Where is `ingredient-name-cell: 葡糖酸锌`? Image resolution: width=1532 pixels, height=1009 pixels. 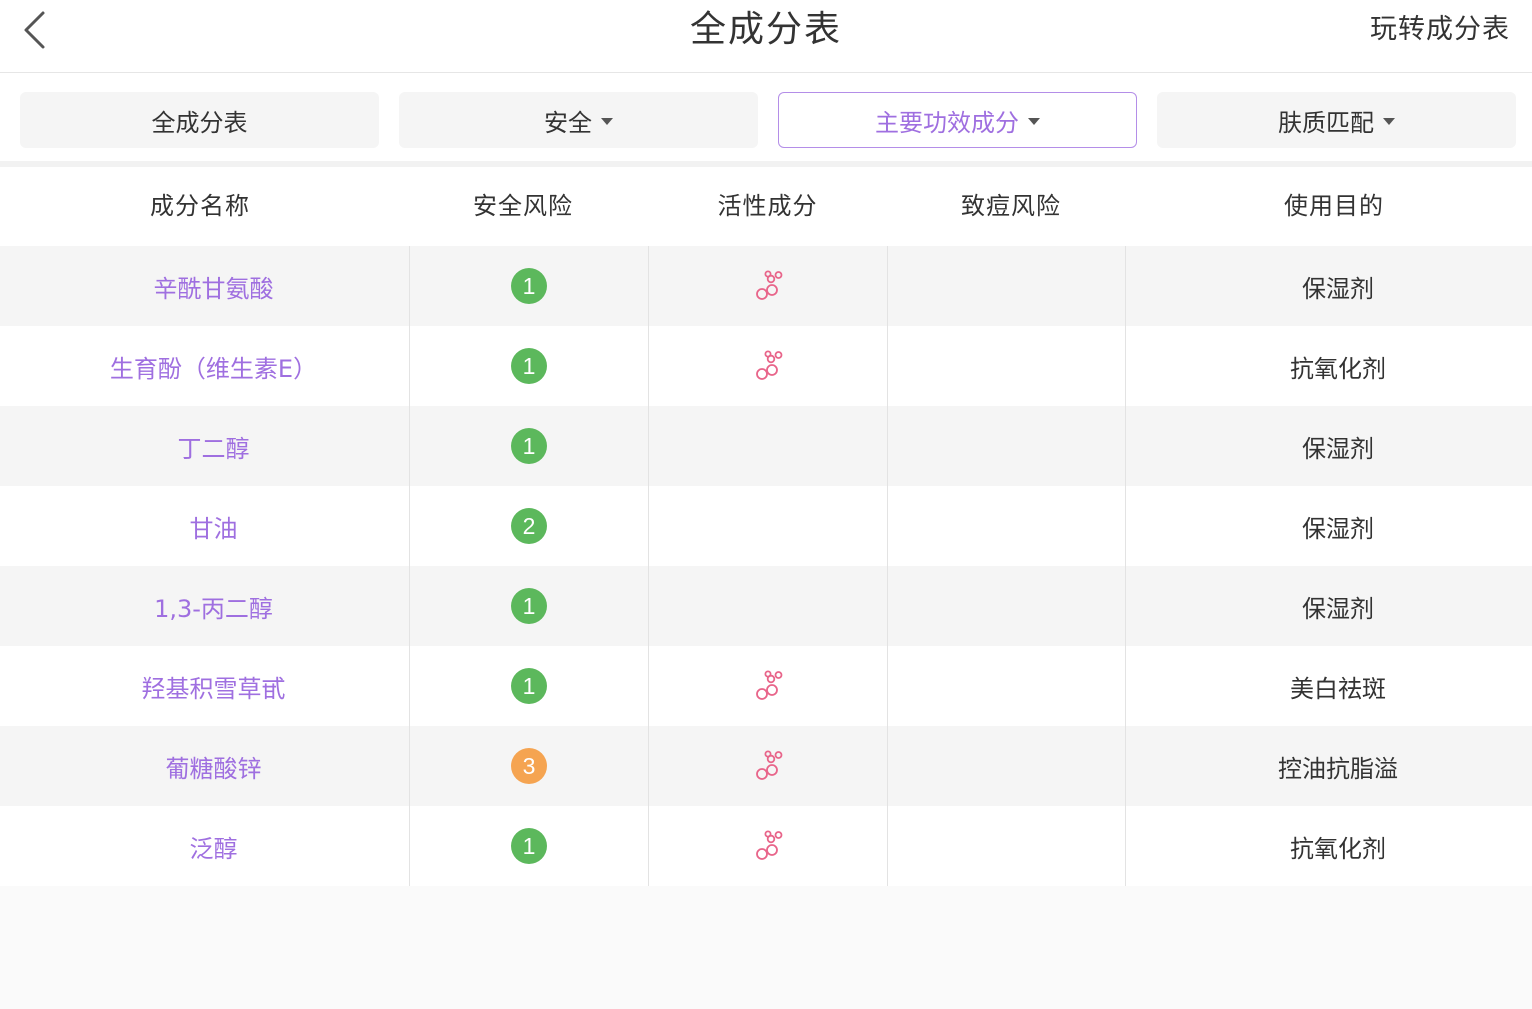
ingredient-name-cell: 葡糖酸锌 is located at coordinates (204, 766).